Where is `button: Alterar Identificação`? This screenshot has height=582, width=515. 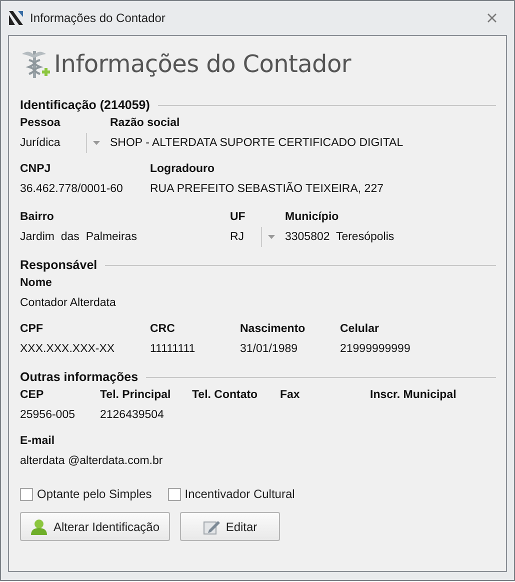 button: Alterar Identificação is located at coordinates (95, 526).